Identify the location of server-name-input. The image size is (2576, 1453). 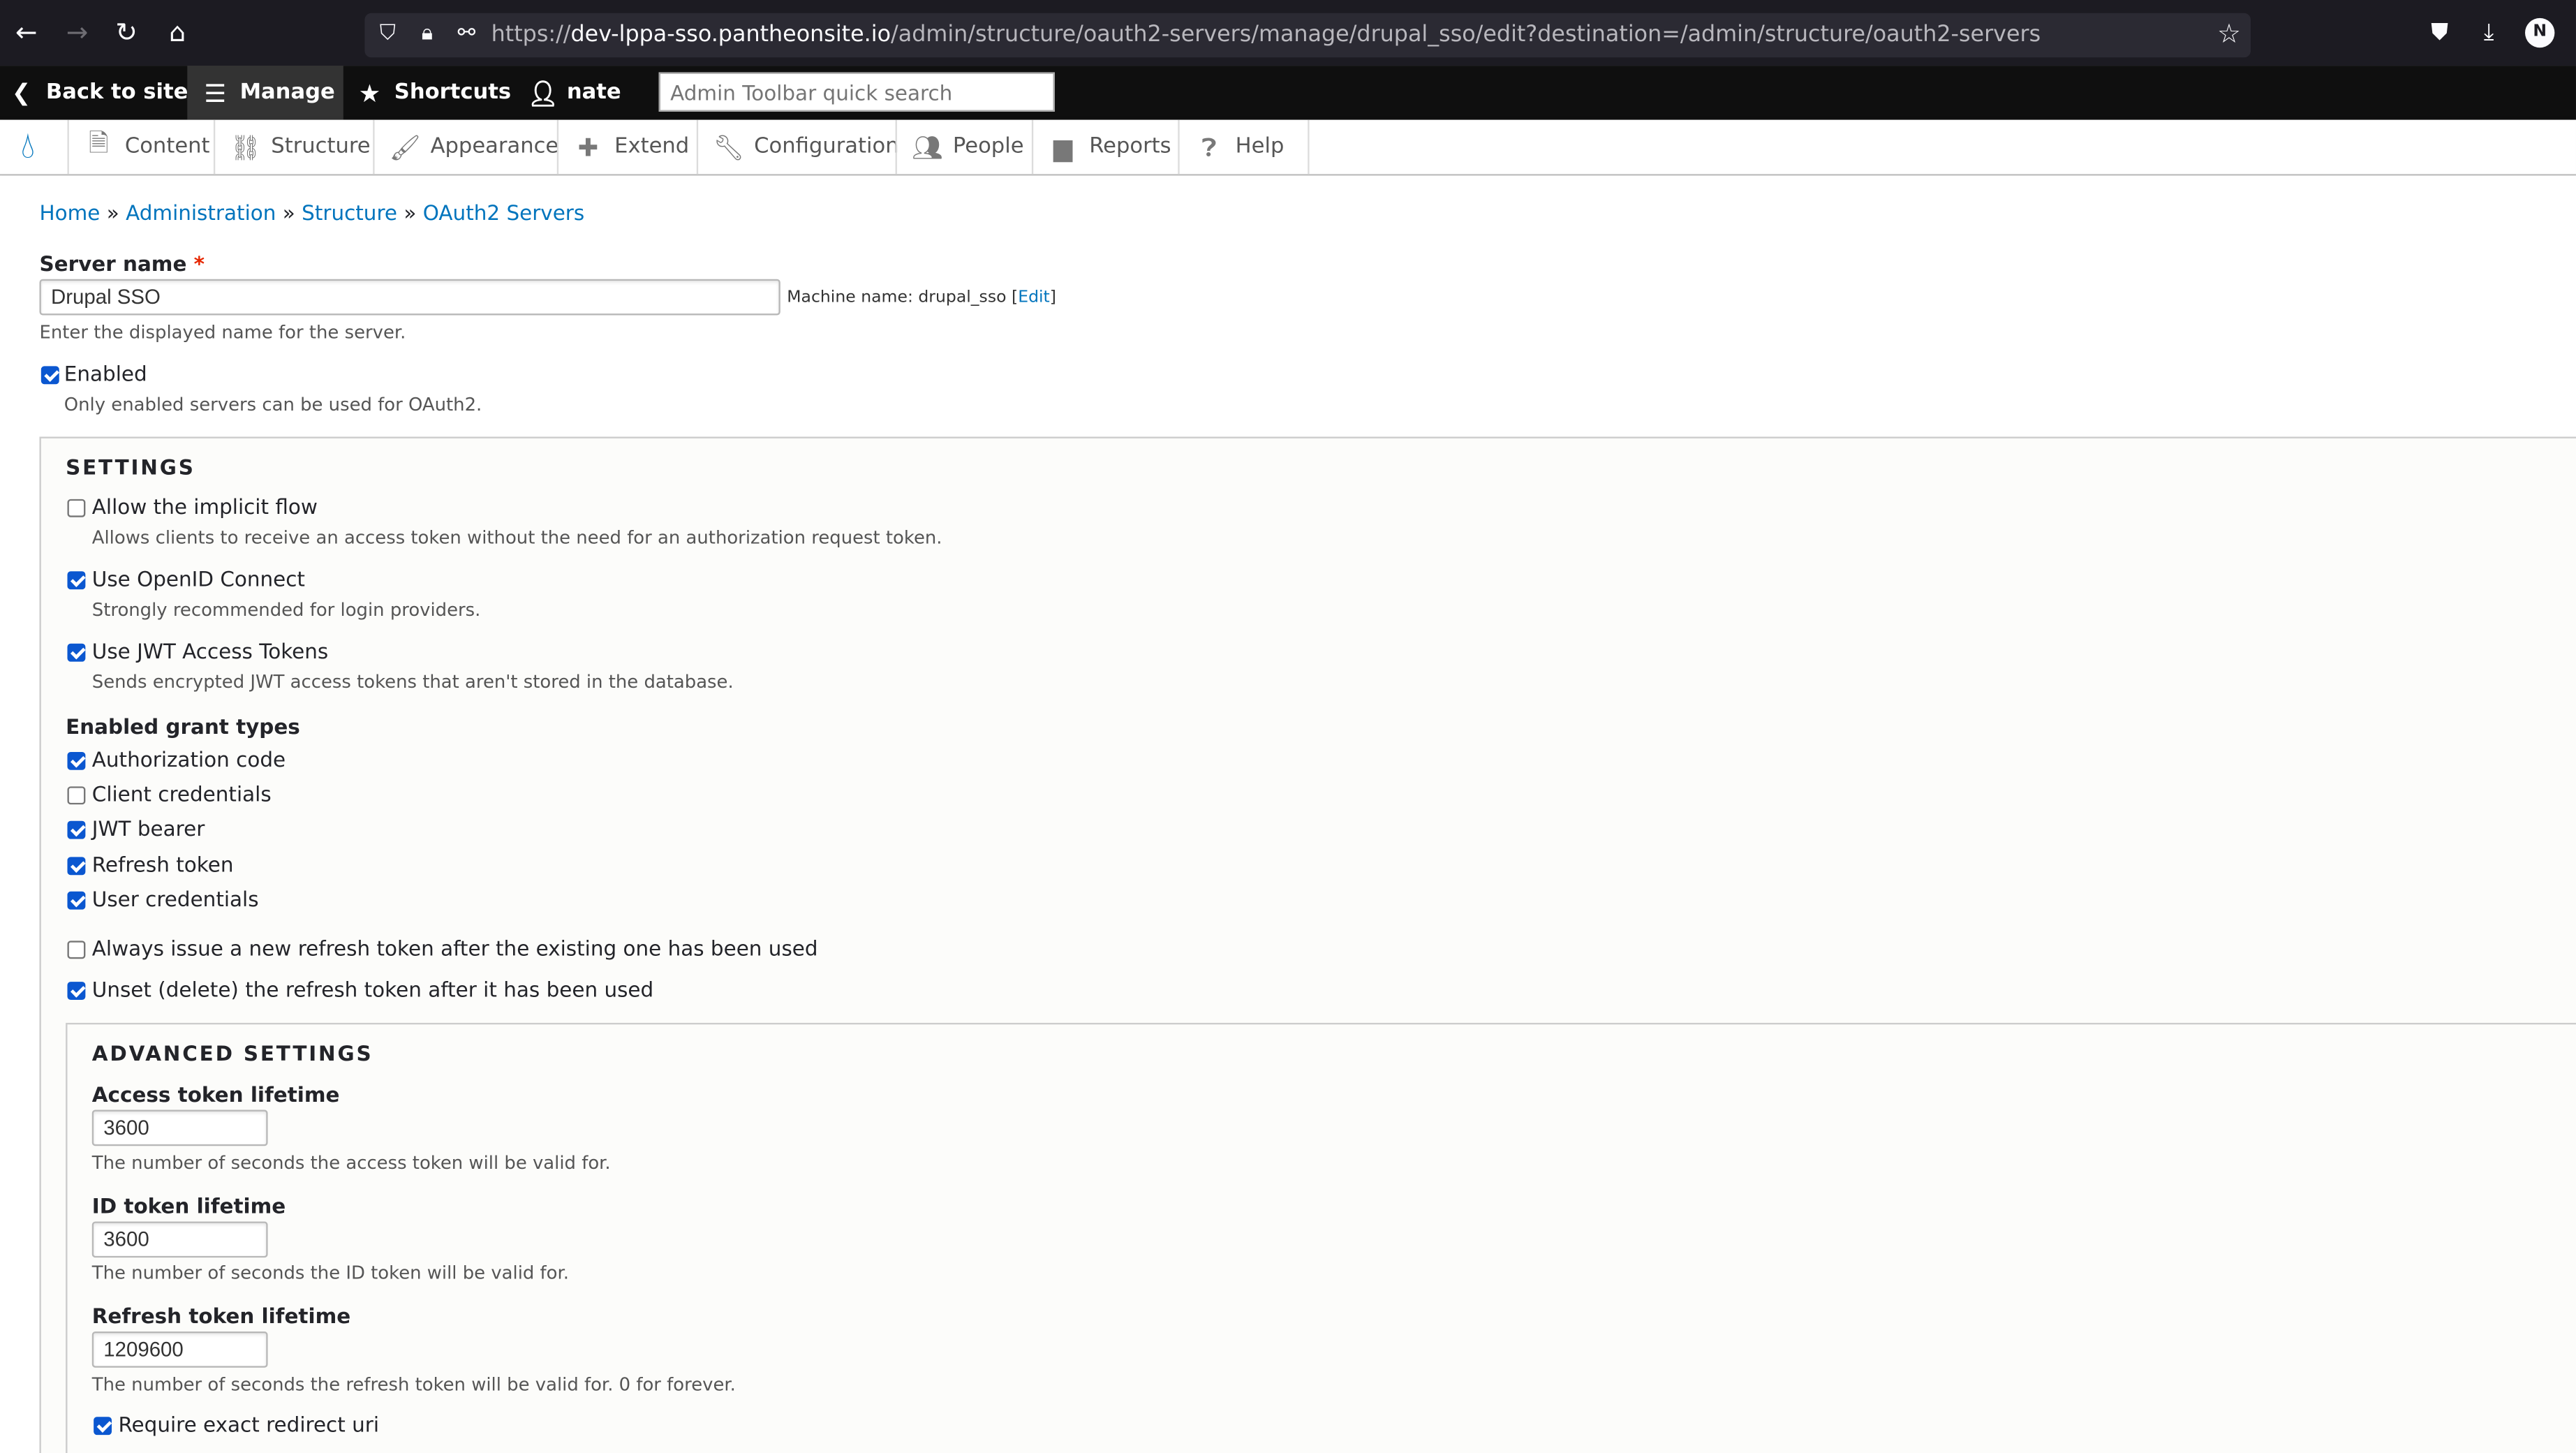
(409, 297).